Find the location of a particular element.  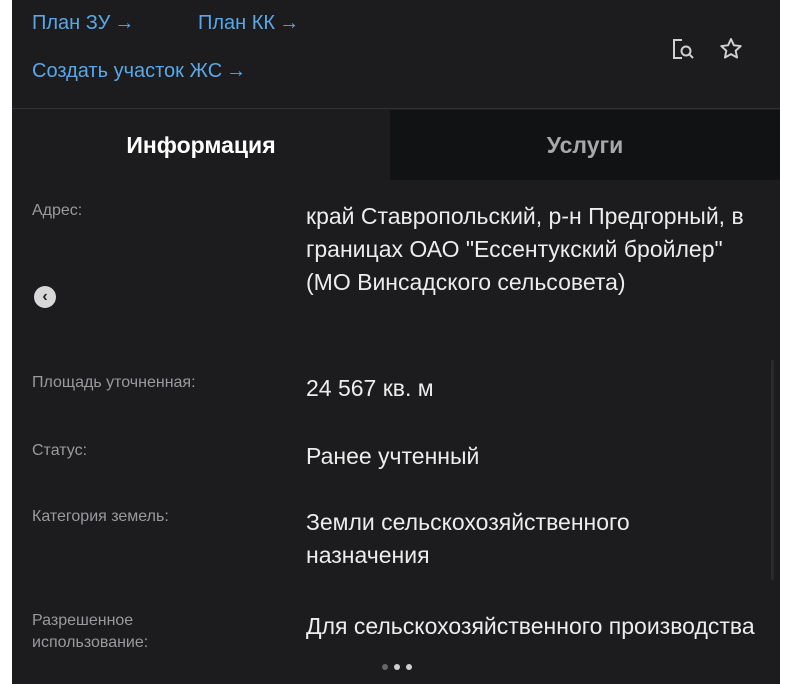

tab-services-label: Услуги is located at coordinates (585, 144).